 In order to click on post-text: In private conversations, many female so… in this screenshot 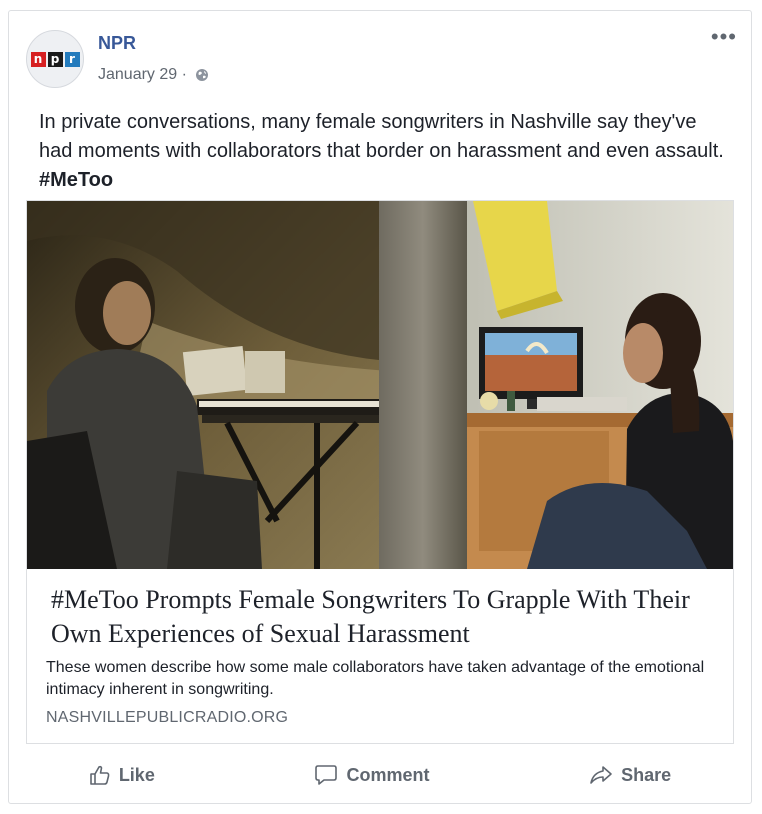, I will do `click(384, 151)`.